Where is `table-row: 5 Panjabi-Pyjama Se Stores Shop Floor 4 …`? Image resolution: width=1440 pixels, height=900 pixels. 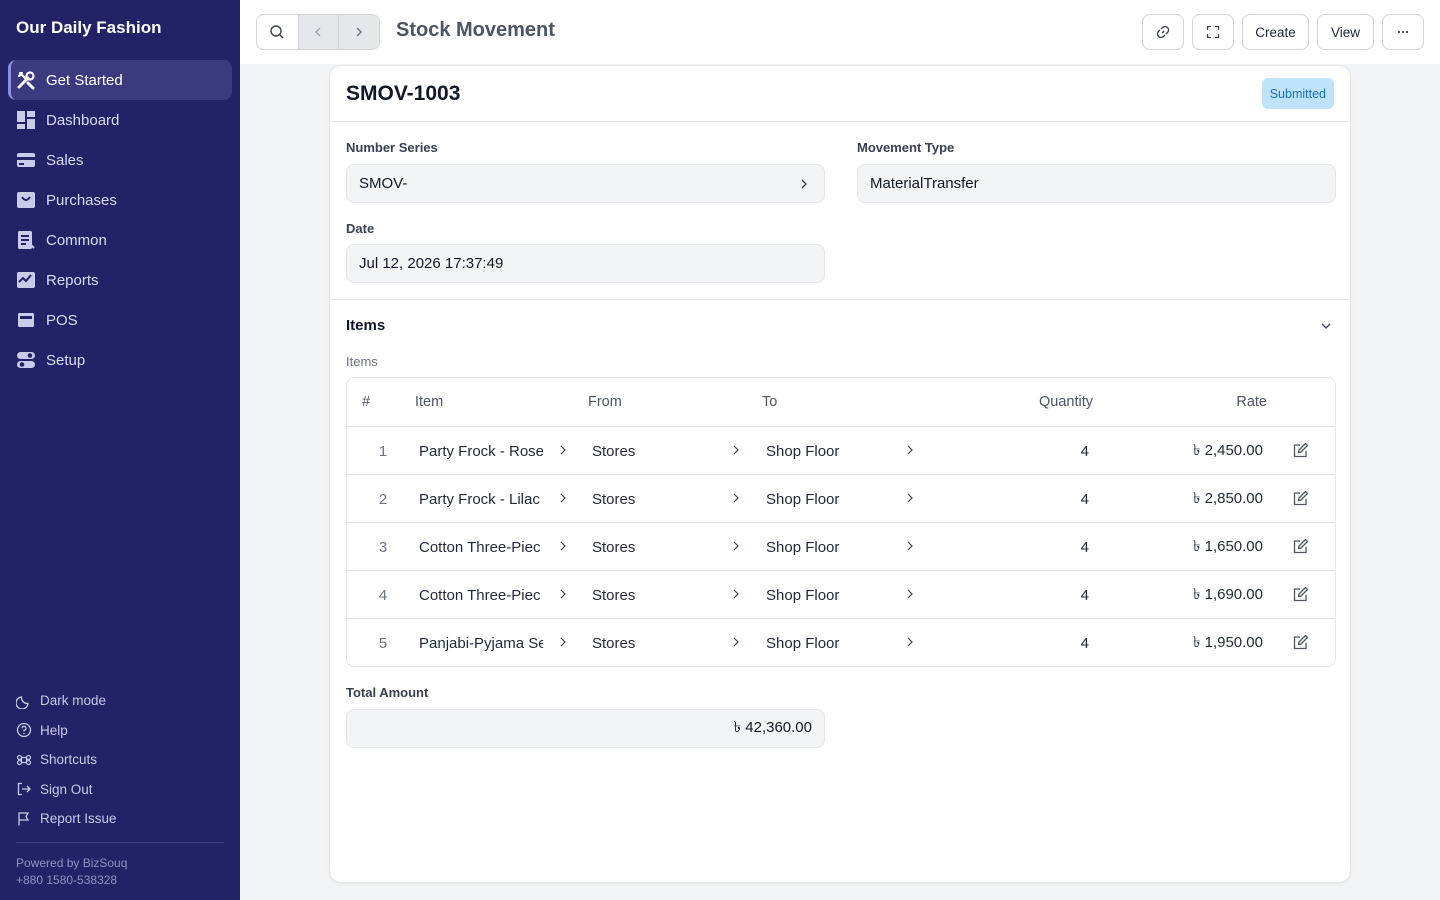 table-row: 5 Panjabi-Pyjama Se Stores Shop Floor 4 … is located at coordinates (841, 642).